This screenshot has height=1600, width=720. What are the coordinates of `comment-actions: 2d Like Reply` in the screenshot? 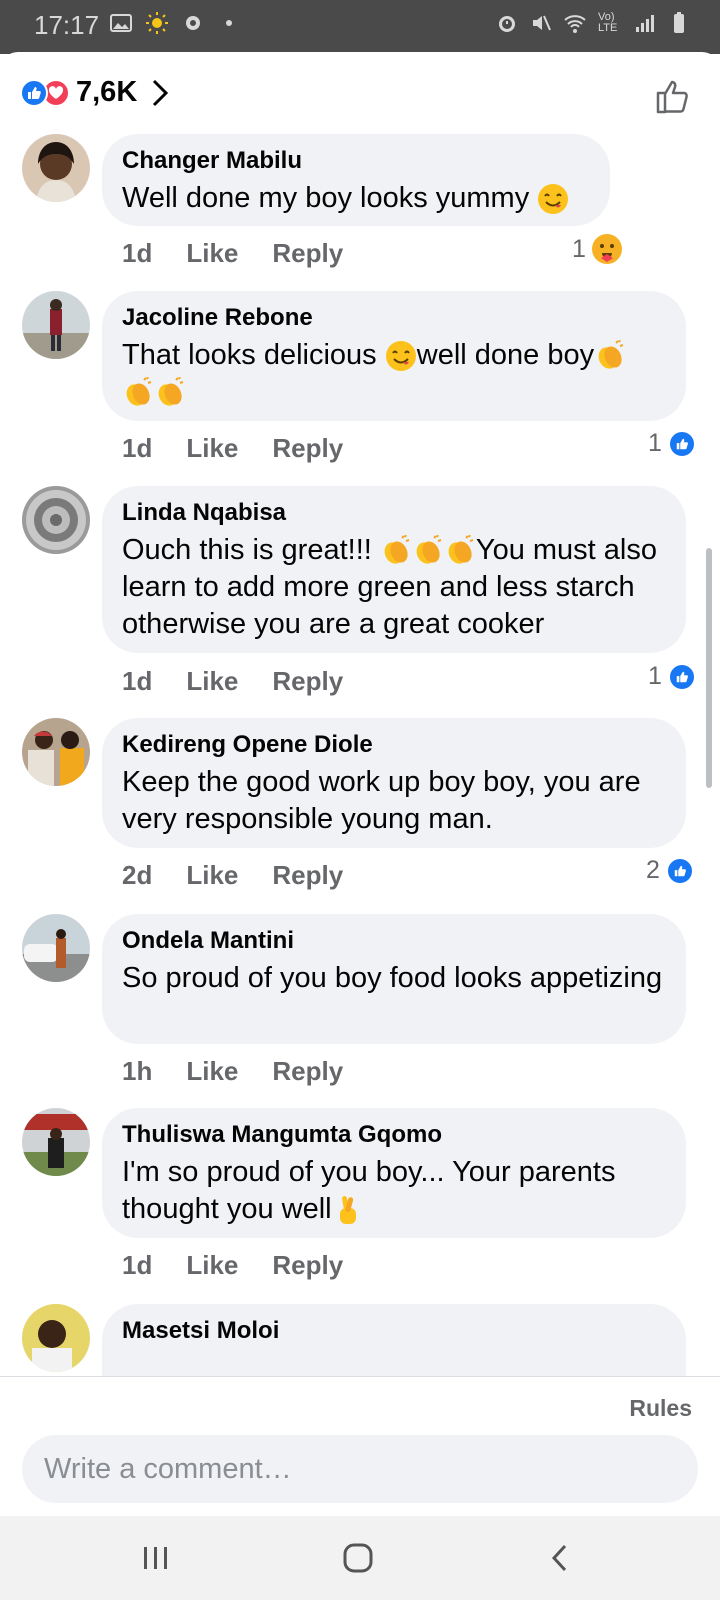 It's located at (232, 875).